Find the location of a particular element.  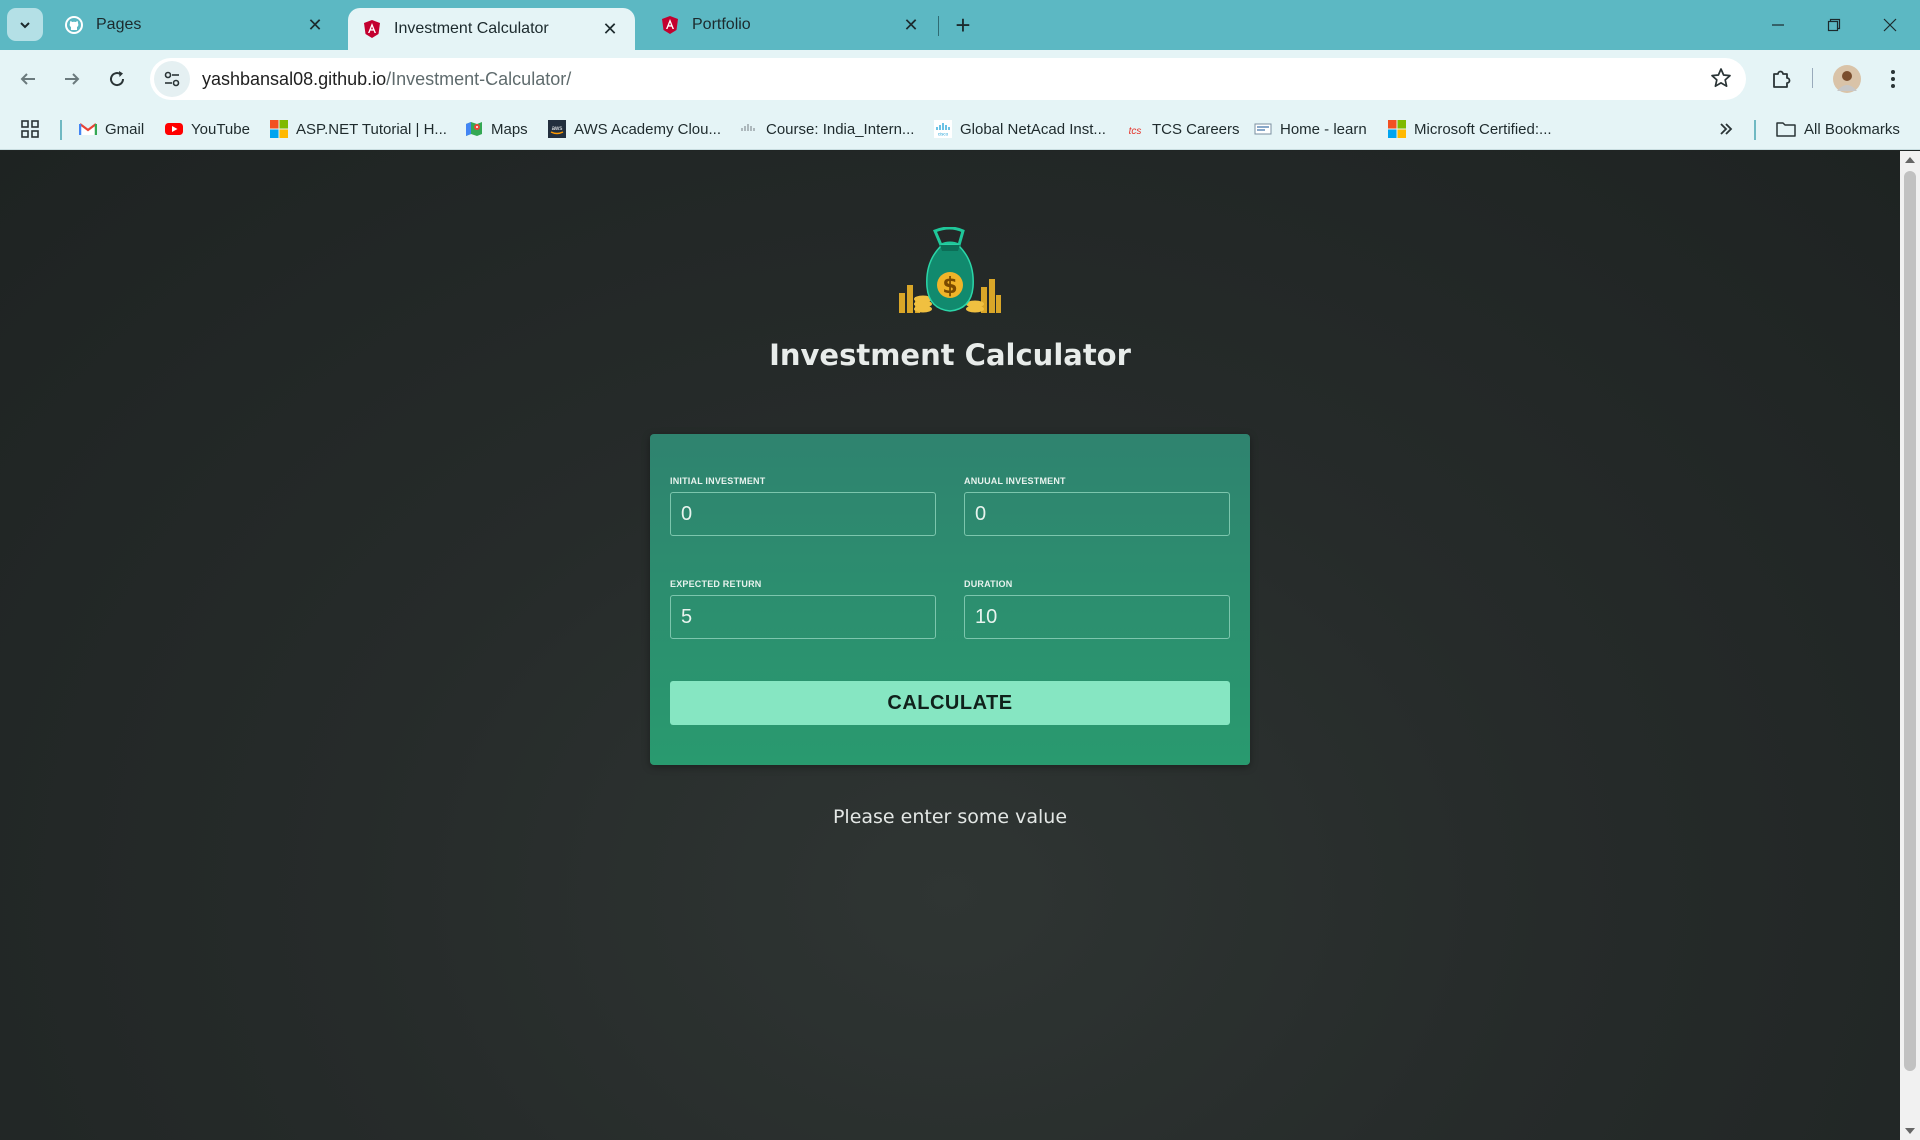

aws-icon: aws is located at coordinates (557, 129).